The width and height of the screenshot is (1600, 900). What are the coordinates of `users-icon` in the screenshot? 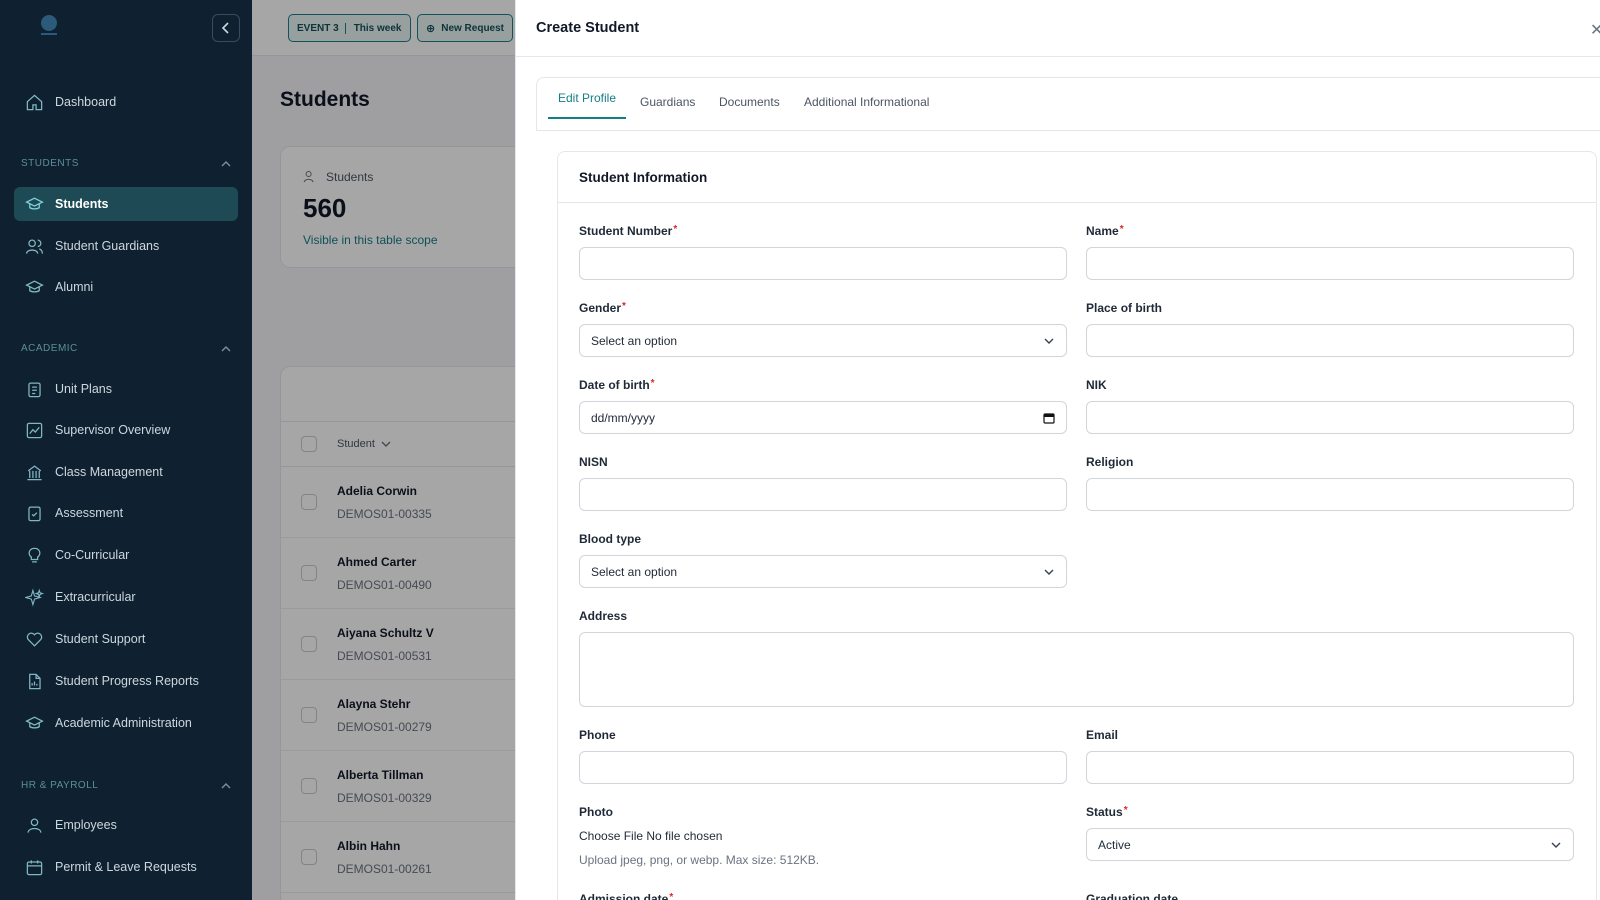 It's located at (34, 246).